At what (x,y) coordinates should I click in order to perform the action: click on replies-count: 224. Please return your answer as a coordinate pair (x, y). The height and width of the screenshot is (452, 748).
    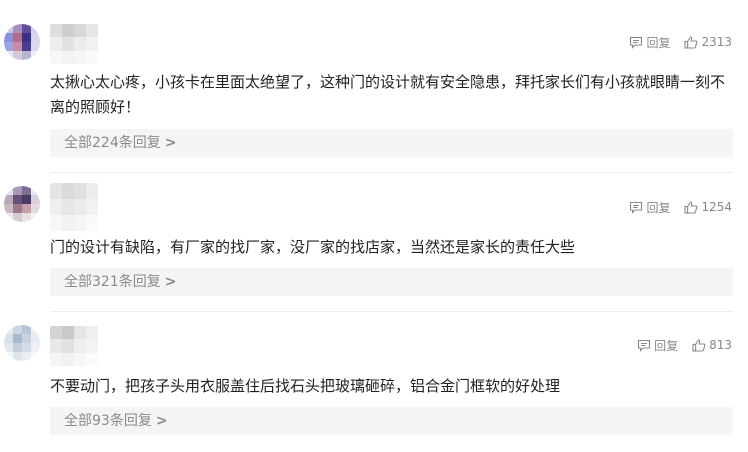
    Looking at the image, I should click on (105, 143).